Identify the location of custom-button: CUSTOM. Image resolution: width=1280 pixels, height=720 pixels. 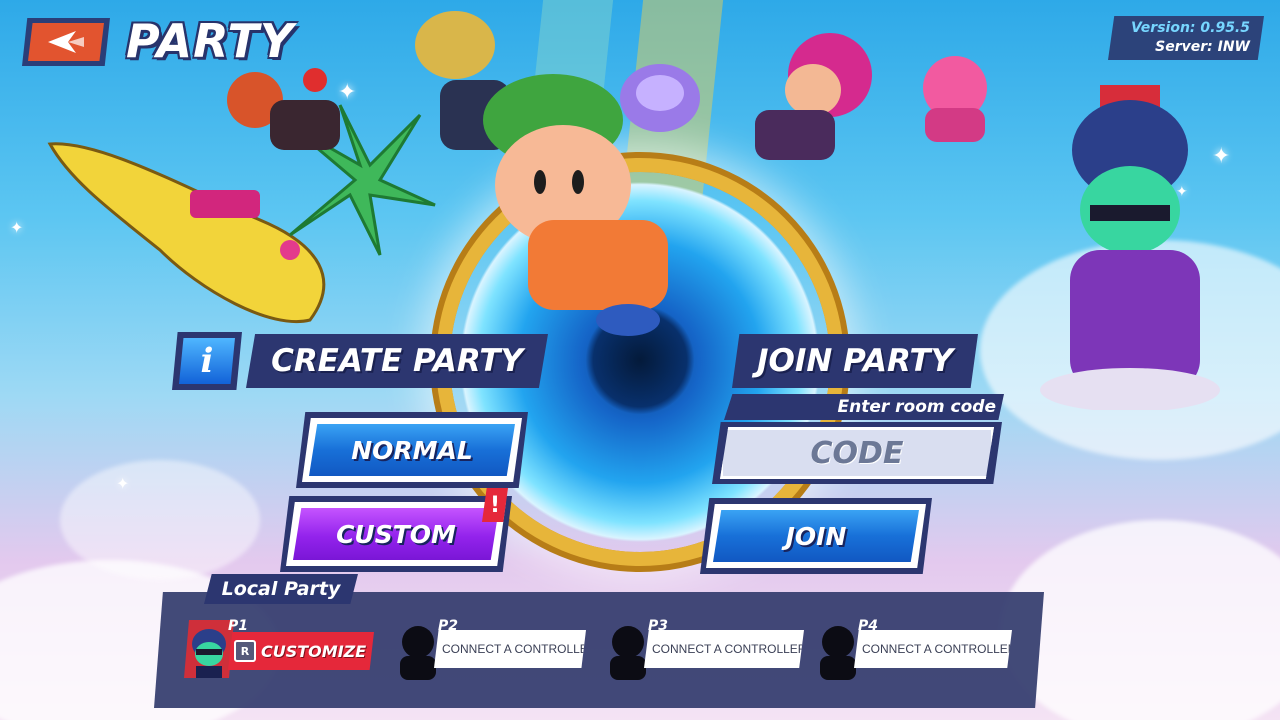
(396, 534).